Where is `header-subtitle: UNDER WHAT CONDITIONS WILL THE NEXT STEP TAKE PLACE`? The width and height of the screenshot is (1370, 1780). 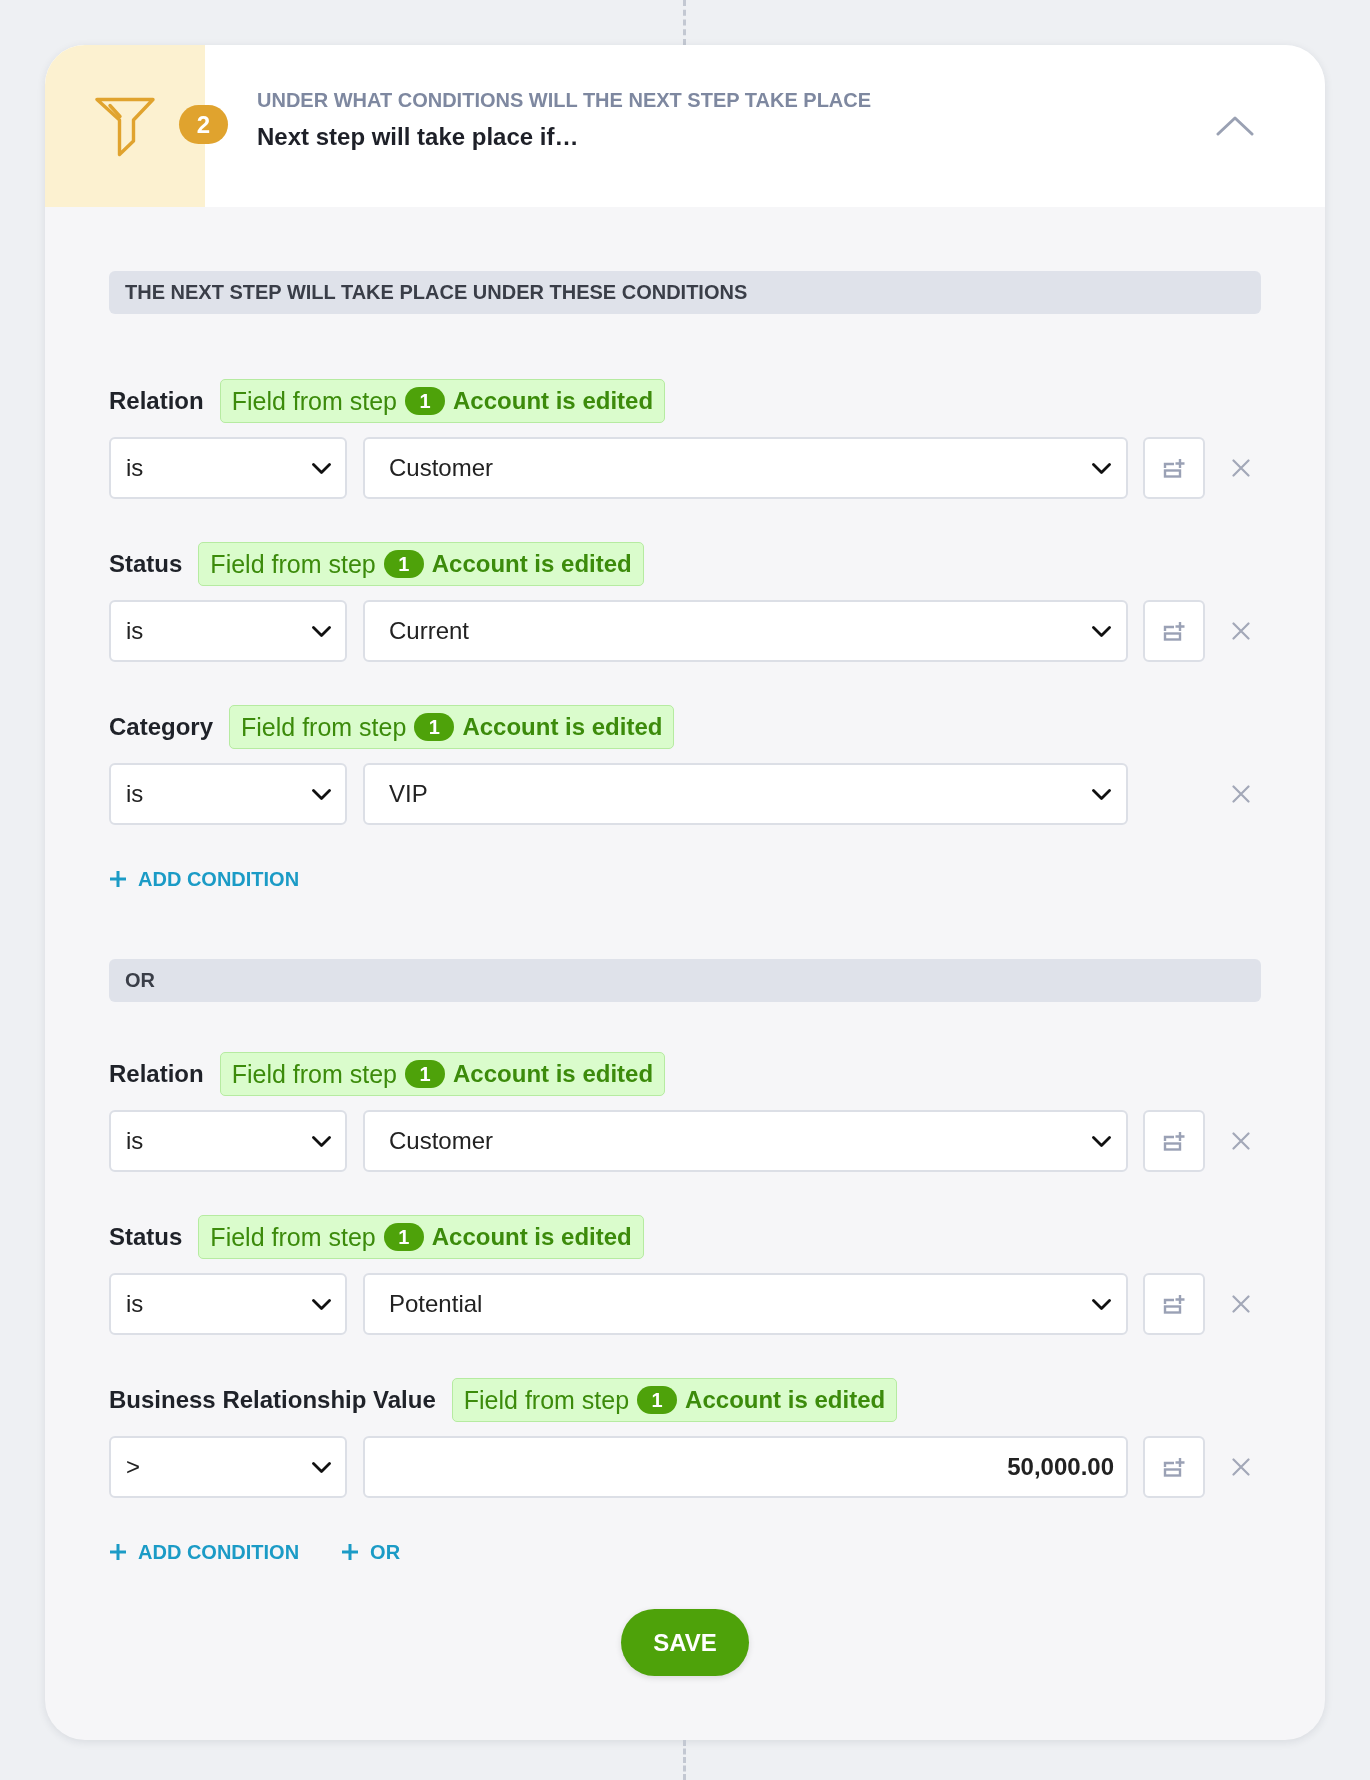 header-subtitle: UNDER WHAT CONDITIONS WILL THE NEXT STEP TAKE PLACE is located at coordinates (564, 100).